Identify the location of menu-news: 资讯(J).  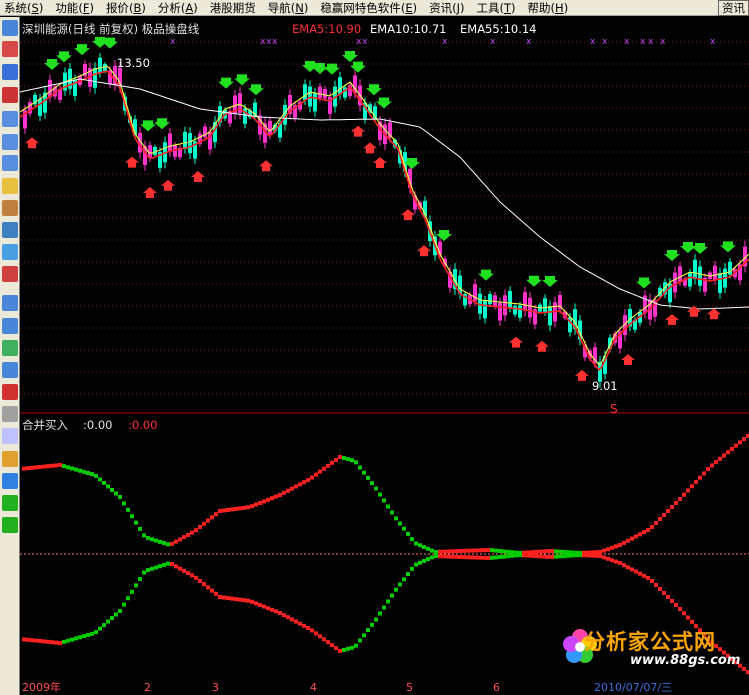
(448, 8).